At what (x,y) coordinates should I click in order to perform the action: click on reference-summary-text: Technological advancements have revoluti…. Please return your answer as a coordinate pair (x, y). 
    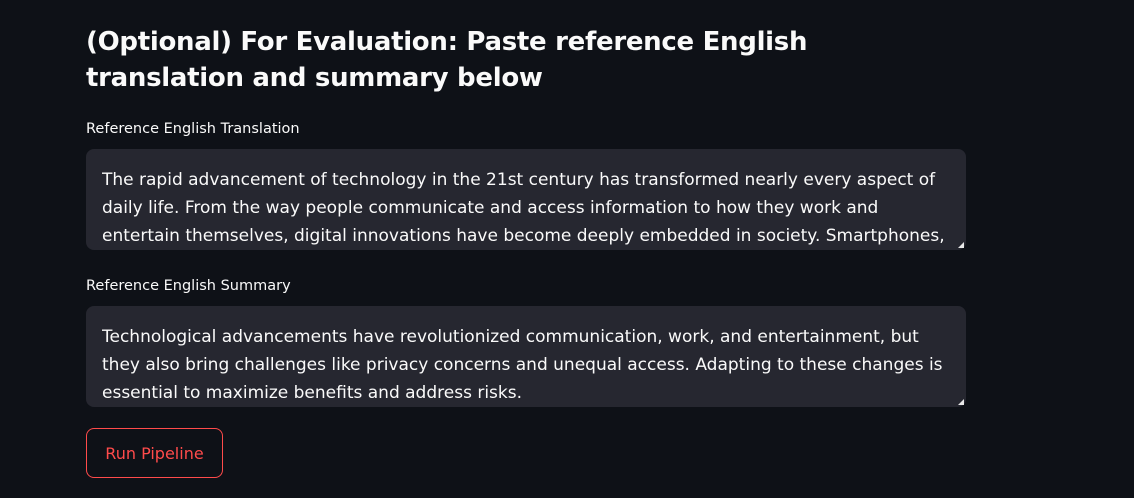
    Looking at the image, I should click on (522, 365).